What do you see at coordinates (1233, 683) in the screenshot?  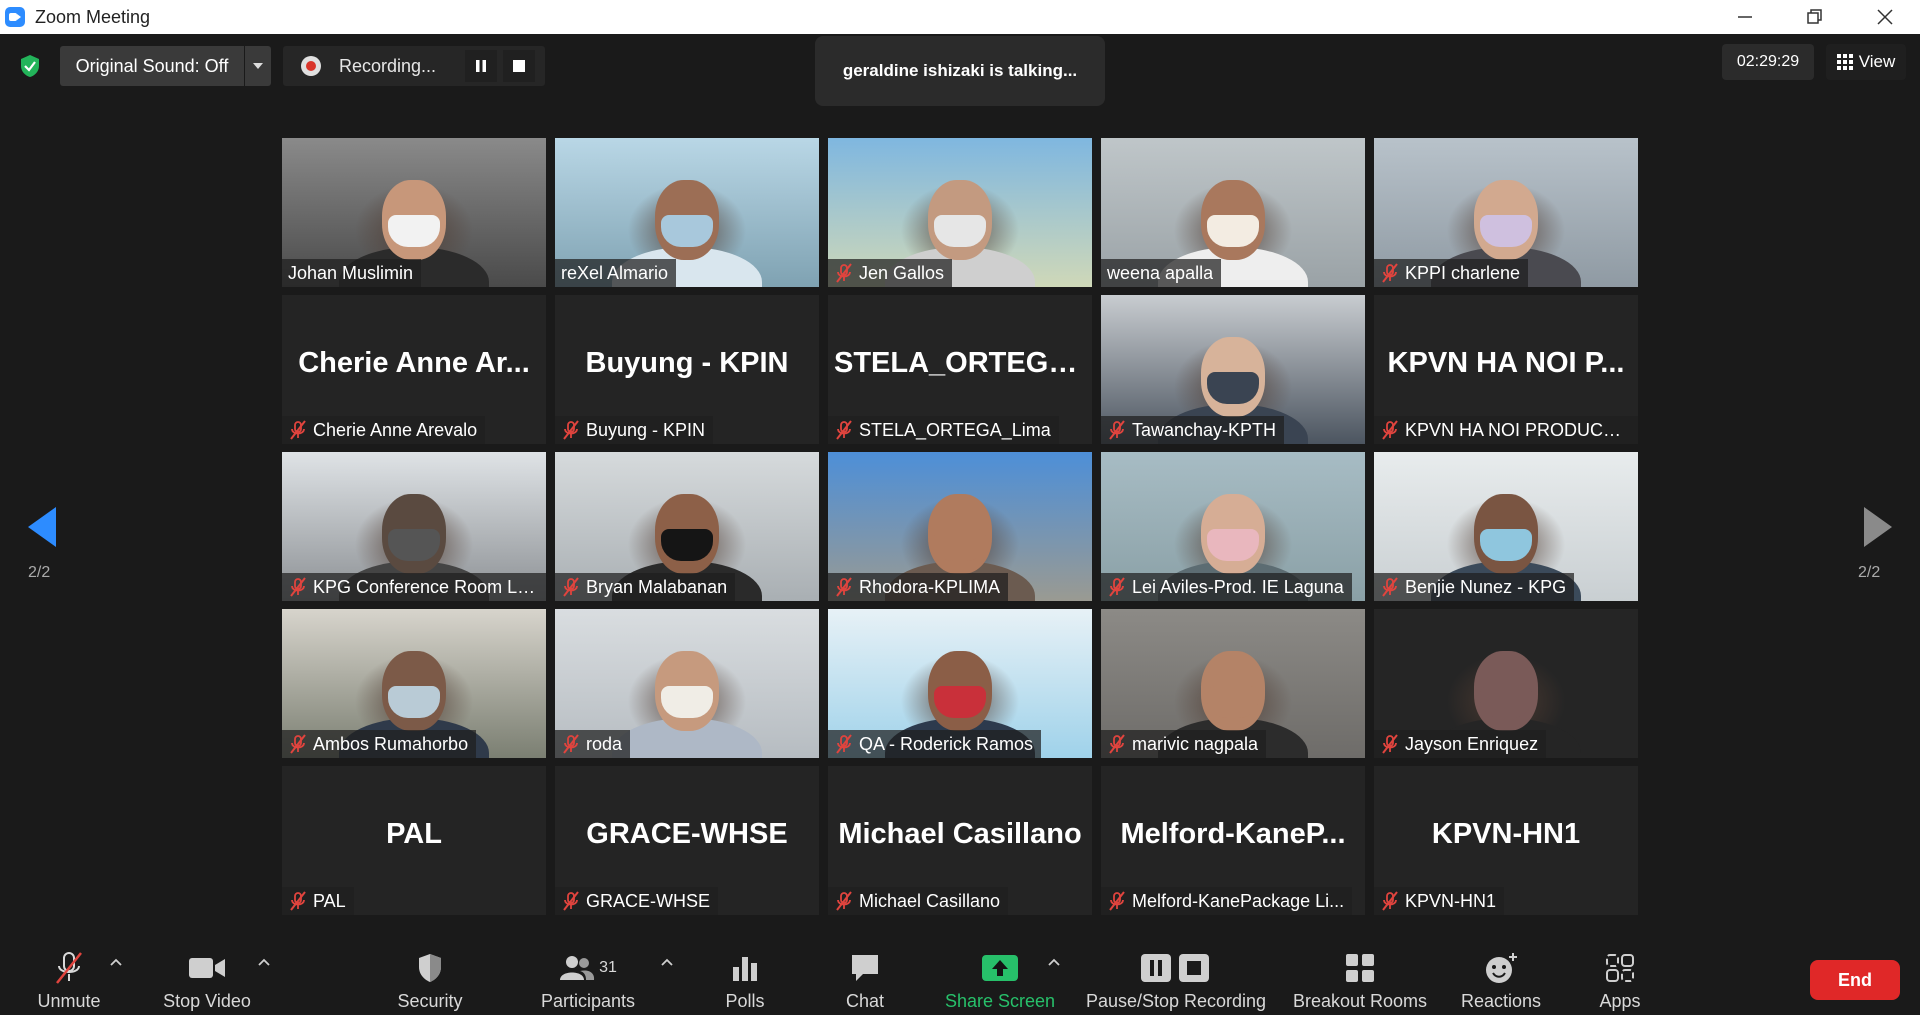 I see `participant-tile: marivic nagpala` at bounding box center [1233, 683].